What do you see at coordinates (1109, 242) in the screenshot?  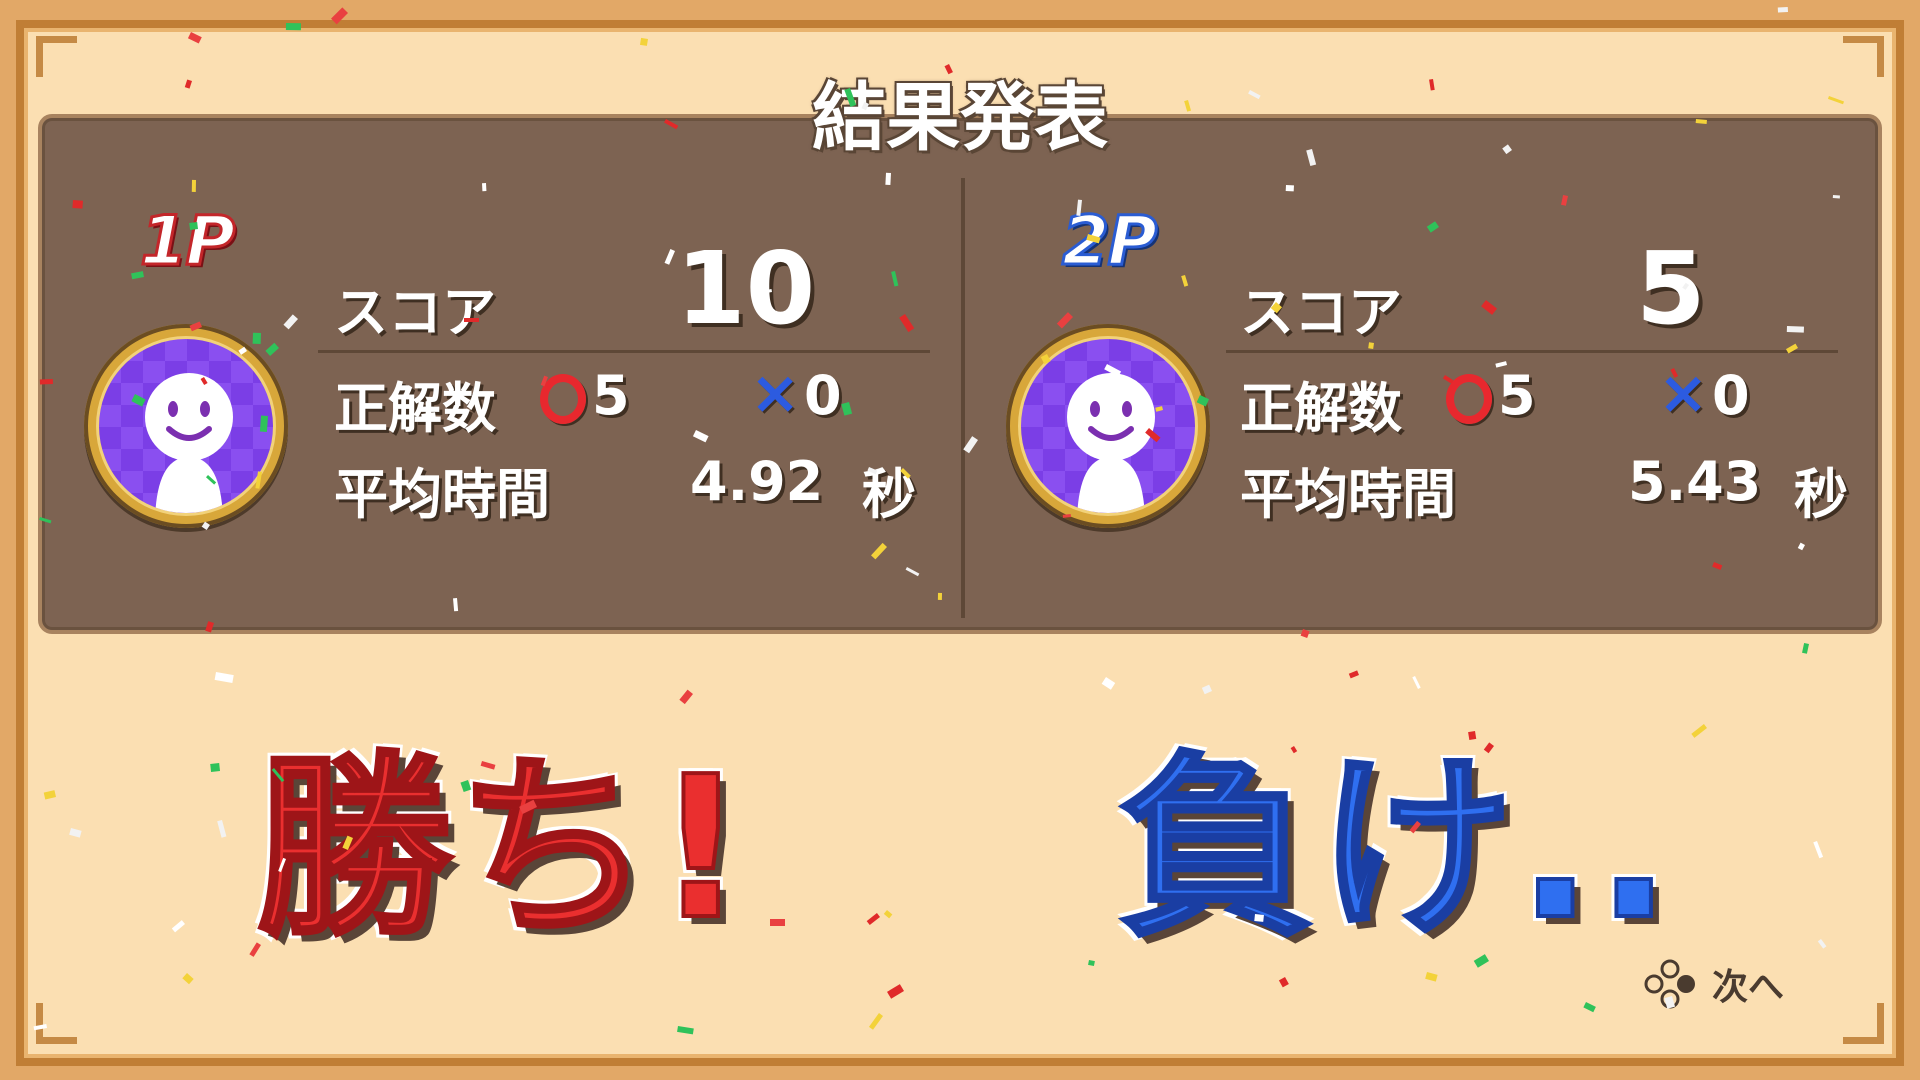 I see `player-2-label: 2P` at bounding box center [1109, 242].